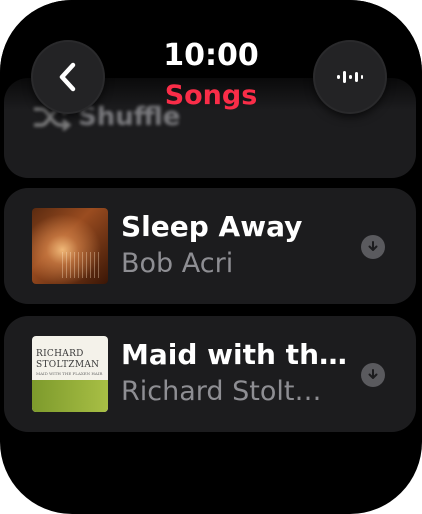 Image resolution: width=422 pixels, height=514 pixels. What do you see at coordinates (60, 354) in the screenshot?
I see `album-art-text: RICHARD` at bounding box center [60, 354].